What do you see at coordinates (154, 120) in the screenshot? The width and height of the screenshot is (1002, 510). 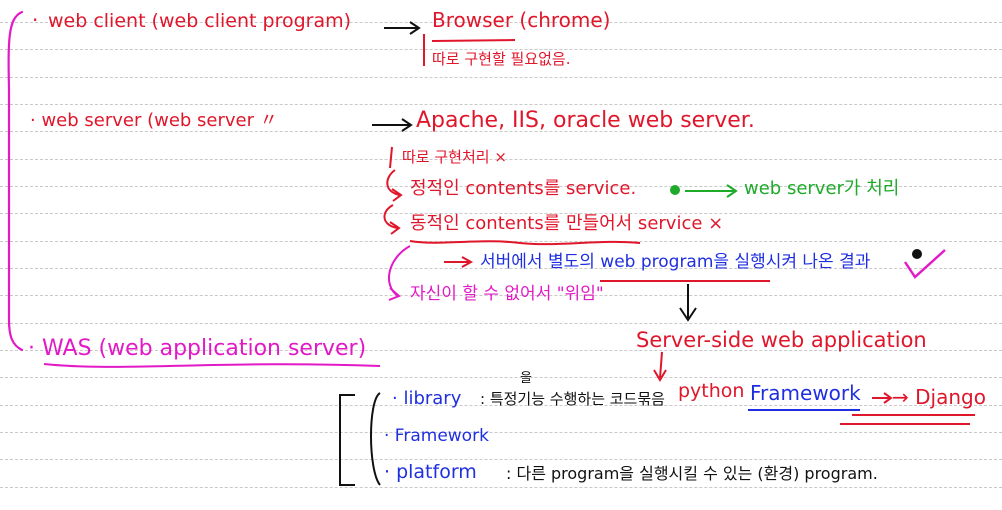 I see `web-server-label: · web server (web server 〃` at bounding box center [154, 120].